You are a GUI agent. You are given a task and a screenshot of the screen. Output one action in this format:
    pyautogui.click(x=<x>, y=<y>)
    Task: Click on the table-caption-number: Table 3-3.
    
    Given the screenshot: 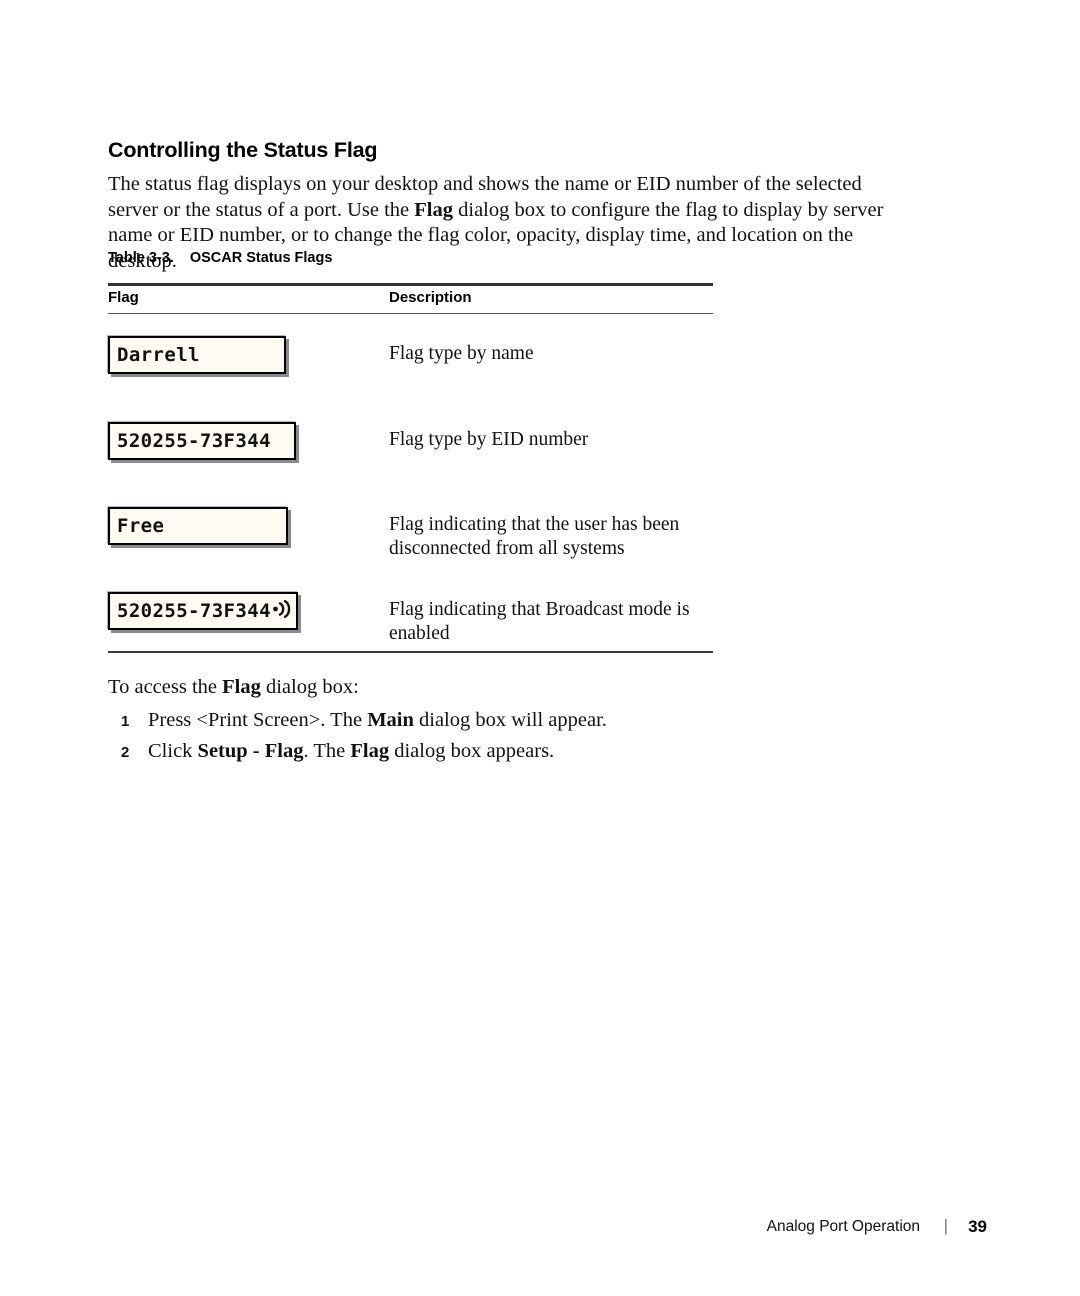 What is the action you would take?
    pyautogui.click(x=141, y=258)
    